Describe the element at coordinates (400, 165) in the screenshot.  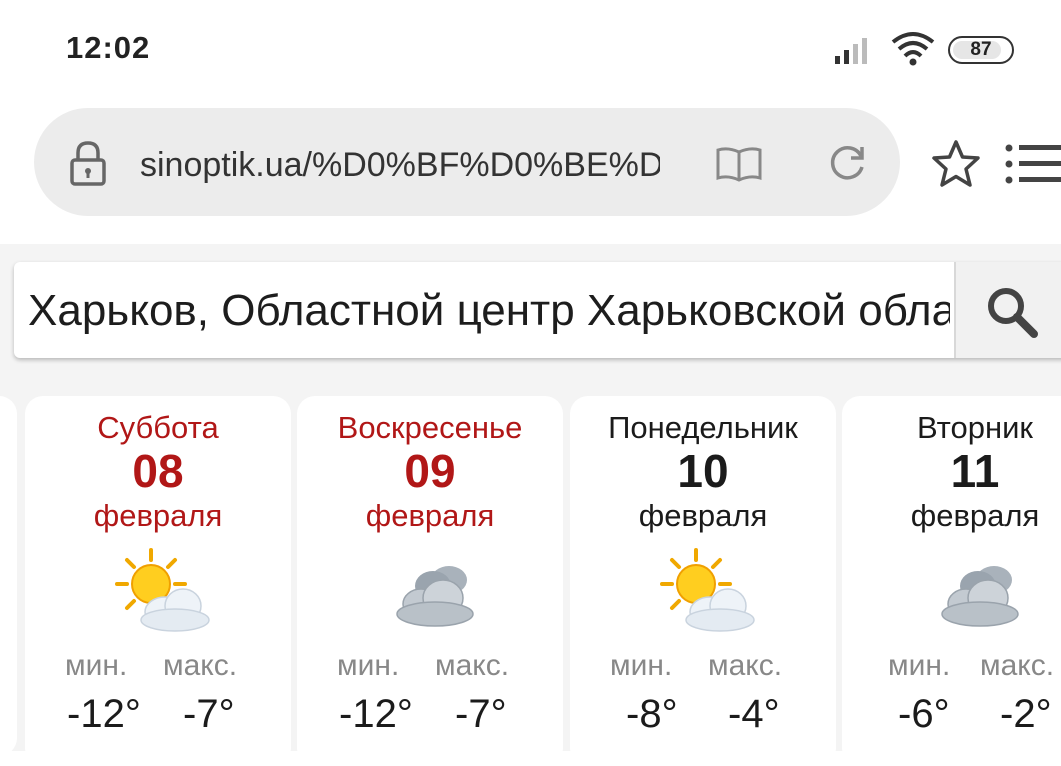
I see `url-text: sinoptik.ua/%D0%BF%D0%BE%D0%B3` at that location.